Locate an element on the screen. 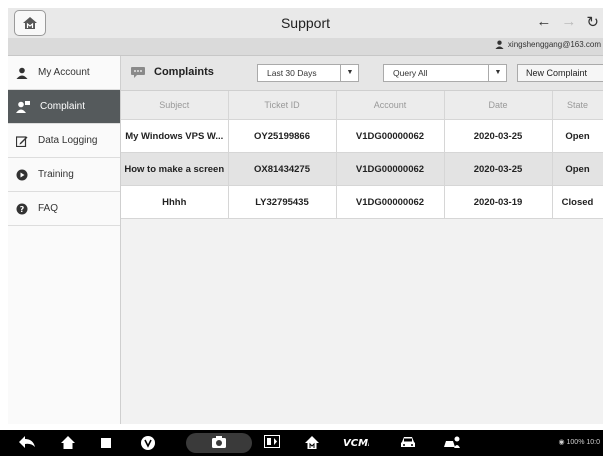 Image resolution: width=603 pixels, height=456 pixels. sidebar-item-training: Training is located at coordinates (64, 175).